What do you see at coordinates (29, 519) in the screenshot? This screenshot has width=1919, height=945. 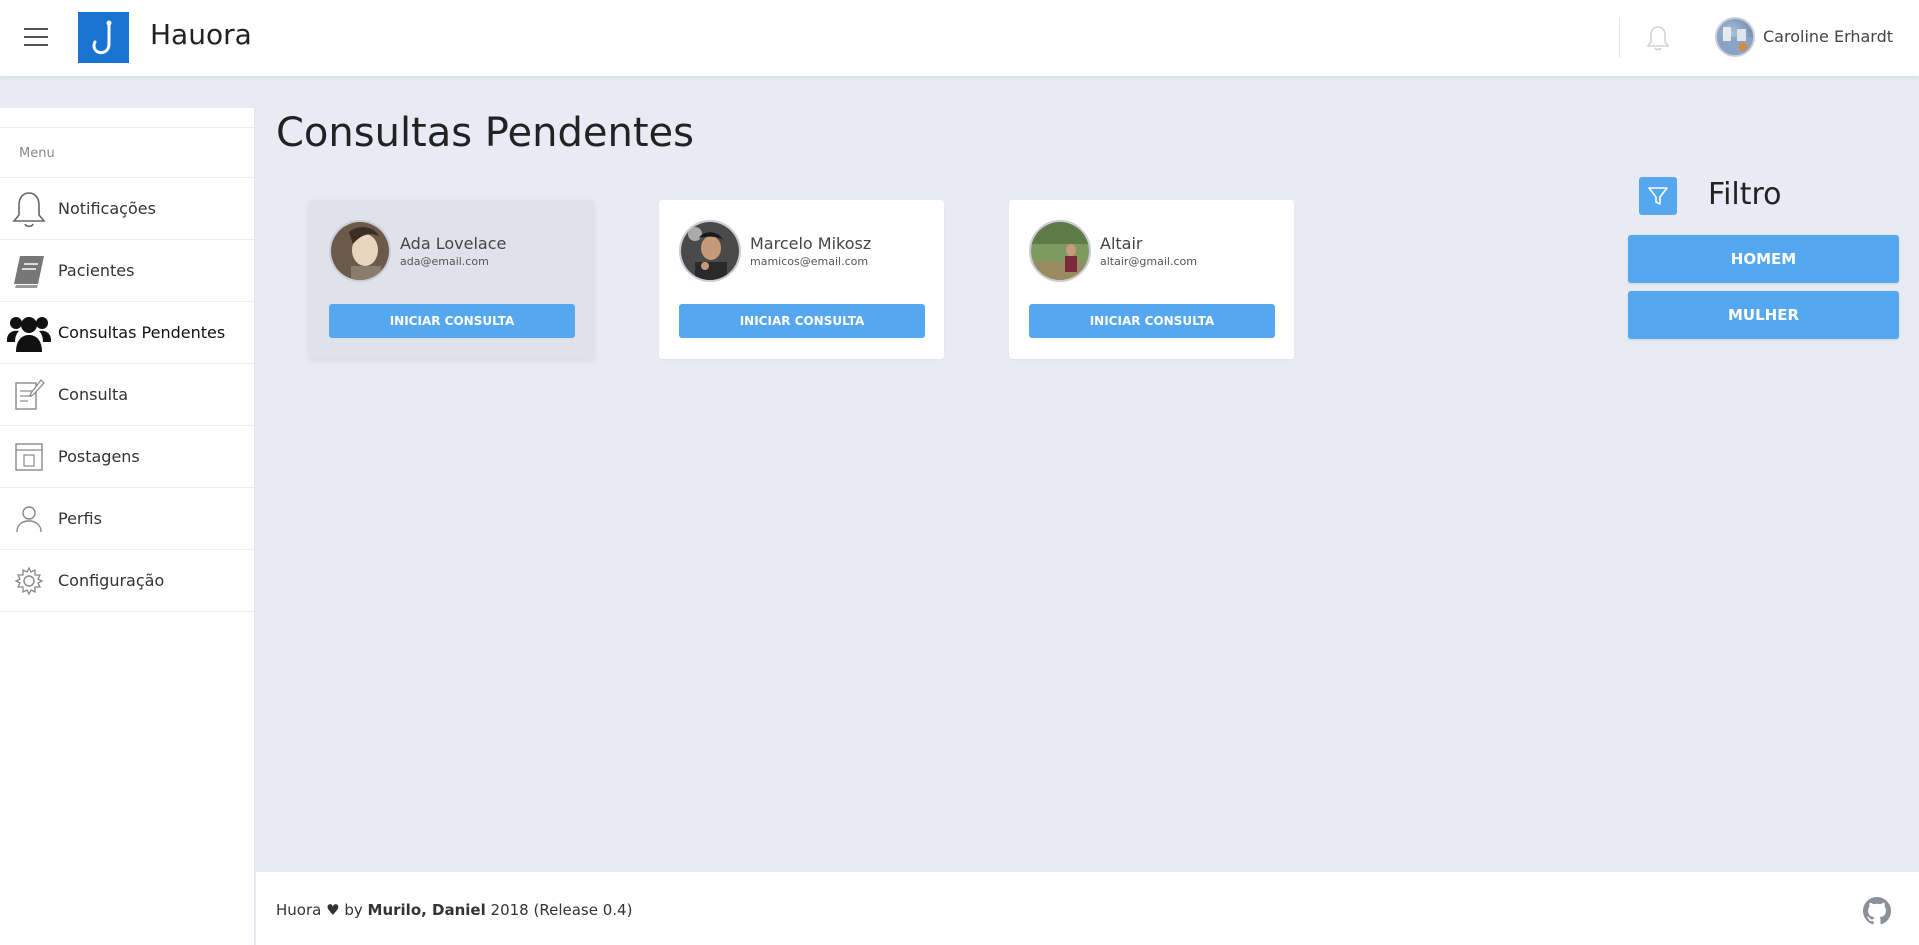 I see `user-icon` at bounding box center [29, 519].